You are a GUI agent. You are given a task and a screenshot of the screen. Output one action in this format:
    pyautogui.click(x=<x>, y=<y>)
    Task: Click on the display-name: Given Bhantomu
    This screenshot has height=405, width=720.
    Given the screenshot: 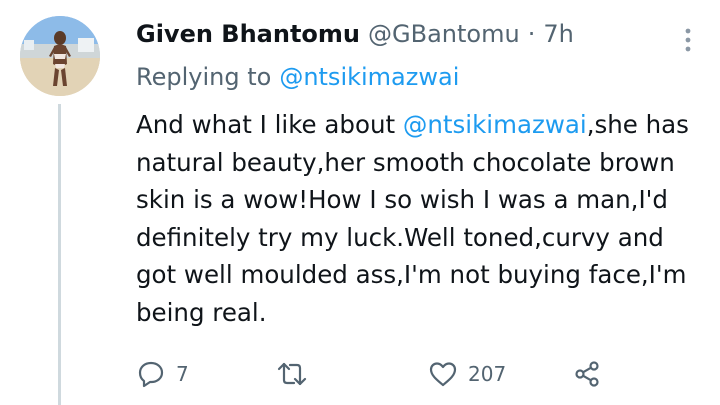 What is the action you would take?
    pyautogui.click(x=248, y=34)
    